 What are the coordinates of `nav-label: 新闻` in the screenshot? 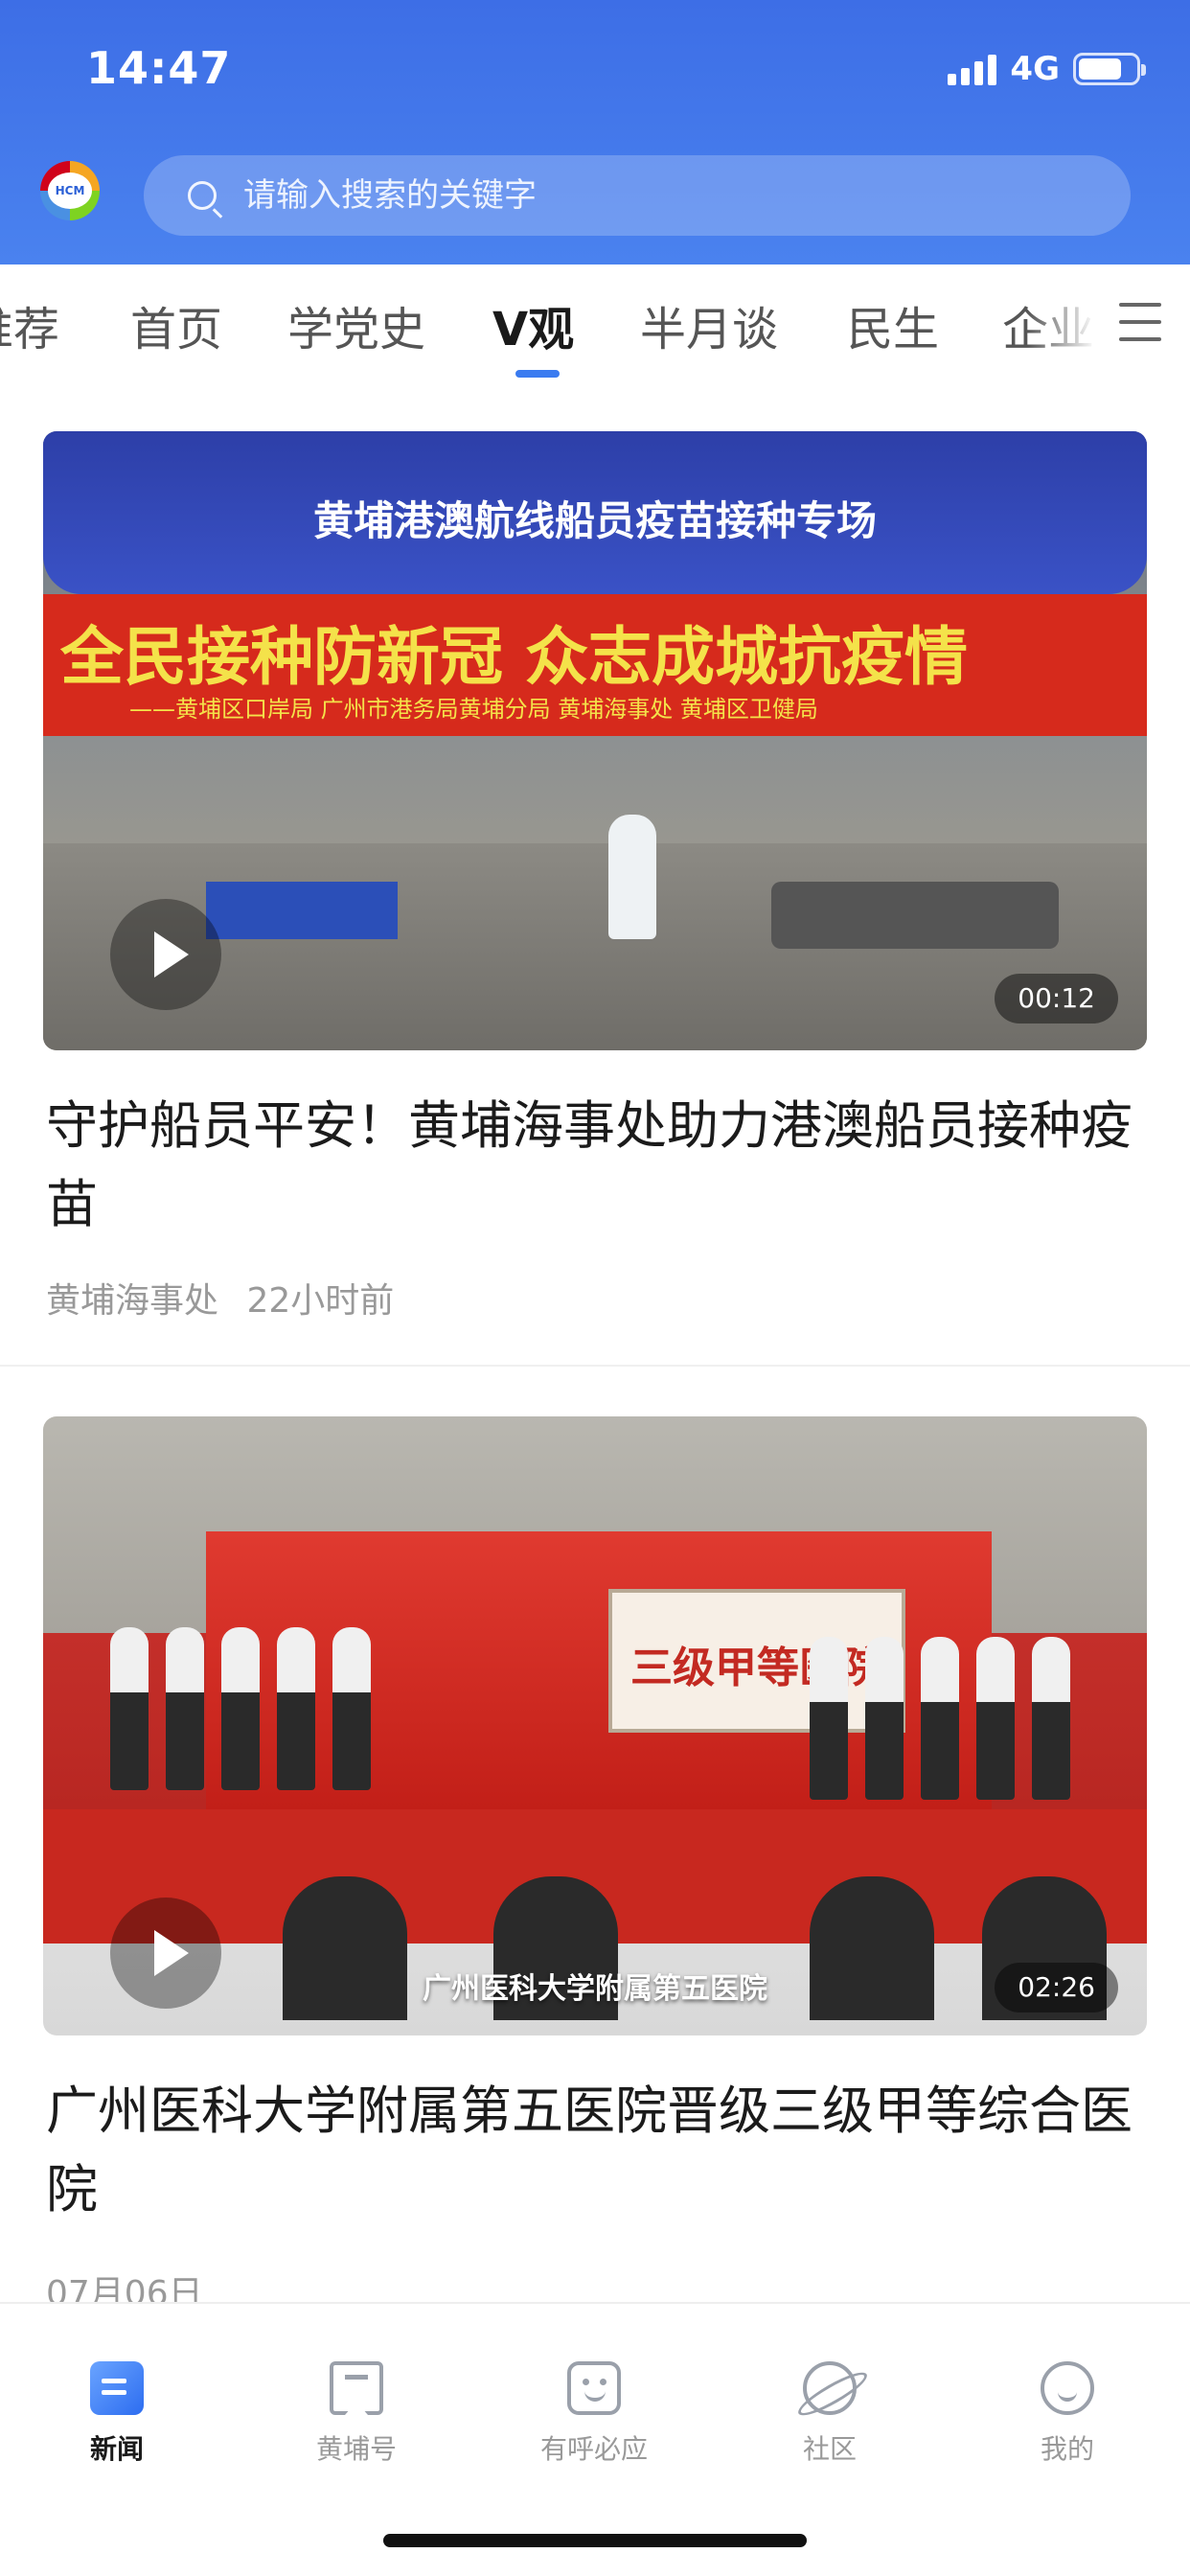 It's located at (117, 2449).